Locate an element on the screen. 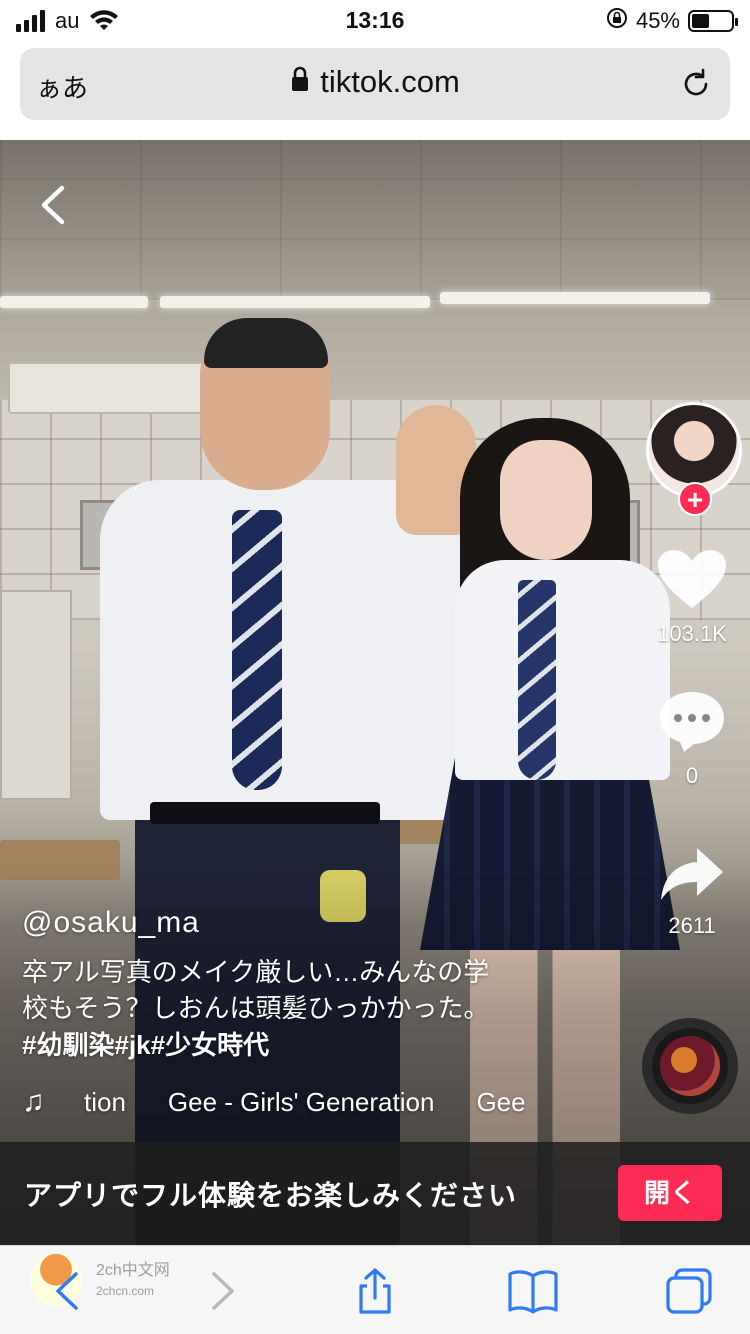 This screenshot has width=750, height=1334. music-info: ♫ tion Gee - Girls' Generation Gee is located at coordinates (302, 1102).